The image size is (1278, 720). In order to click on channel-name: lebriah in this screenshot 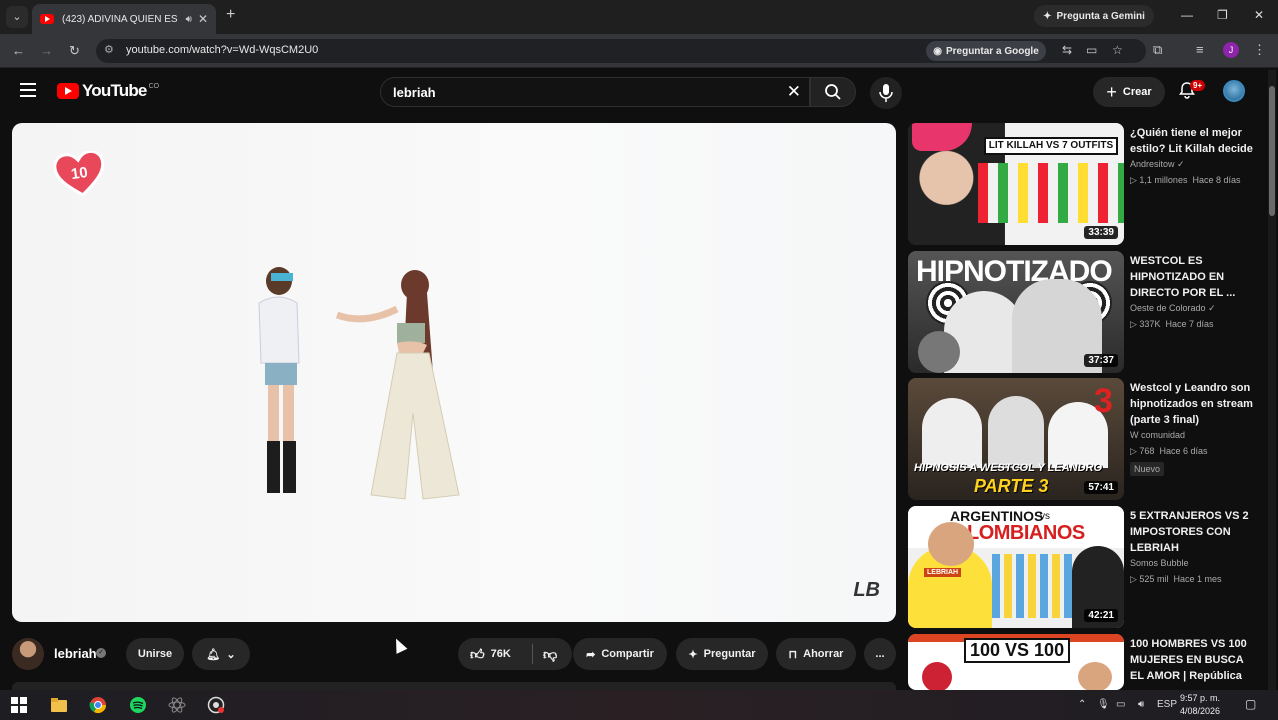, I will do `click(75, 653)`.